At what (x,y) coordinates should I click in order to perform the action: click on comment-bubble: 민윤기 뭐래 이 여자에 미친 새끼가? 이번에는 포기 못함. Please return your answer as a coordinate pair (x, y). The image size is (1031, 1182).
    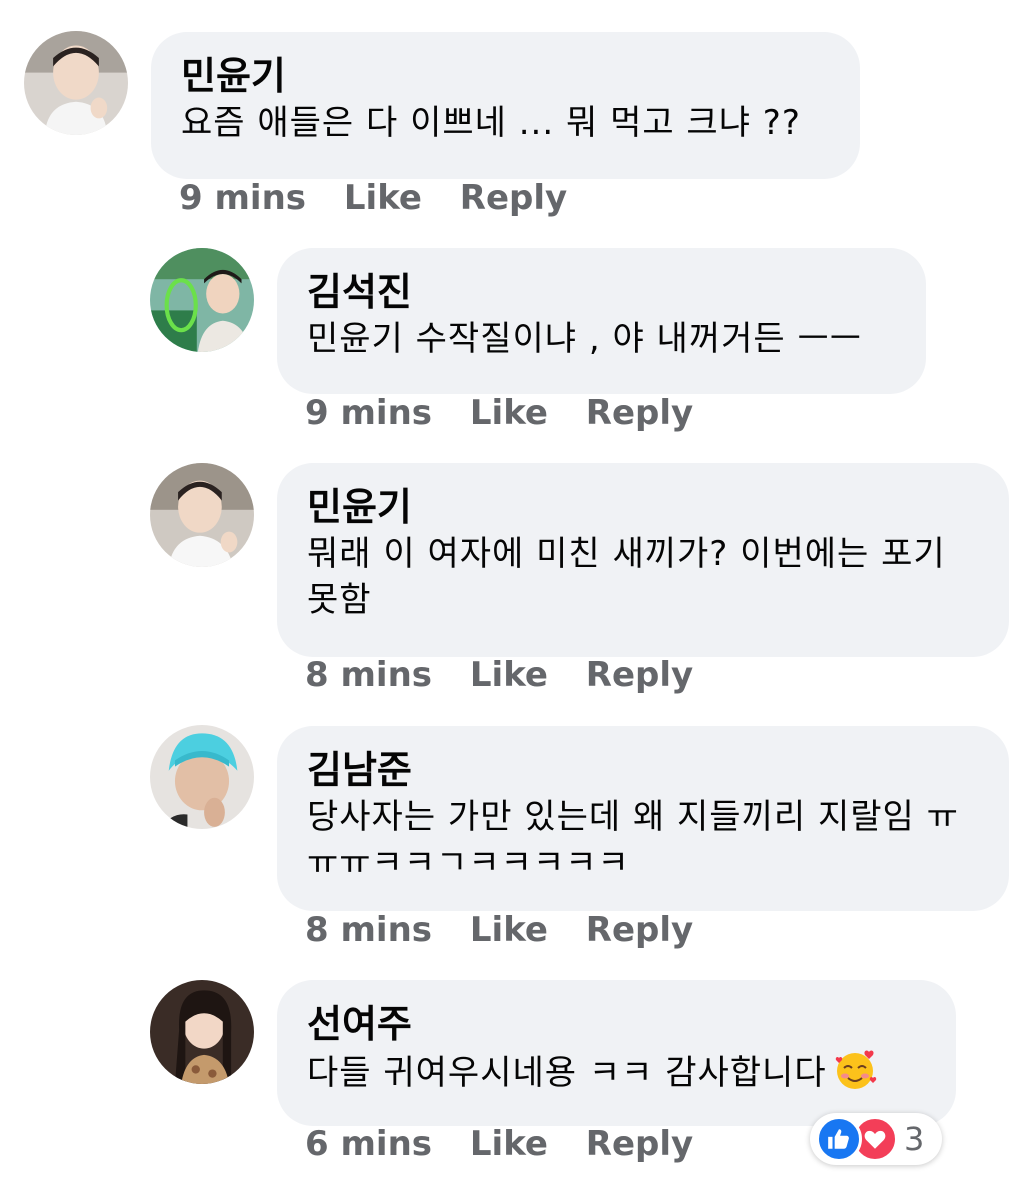
    Looking at the image, I should click on (643, 560).